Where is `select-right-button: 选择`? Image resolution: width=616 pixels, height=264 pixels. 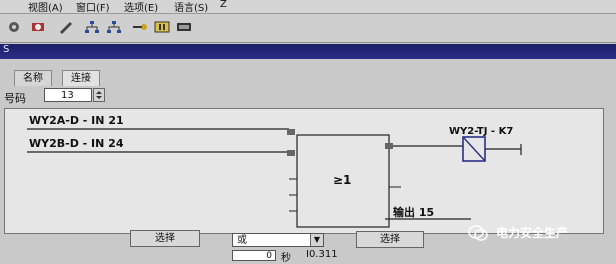
select-right-button: 选择 is located at coordinates (390, 239).